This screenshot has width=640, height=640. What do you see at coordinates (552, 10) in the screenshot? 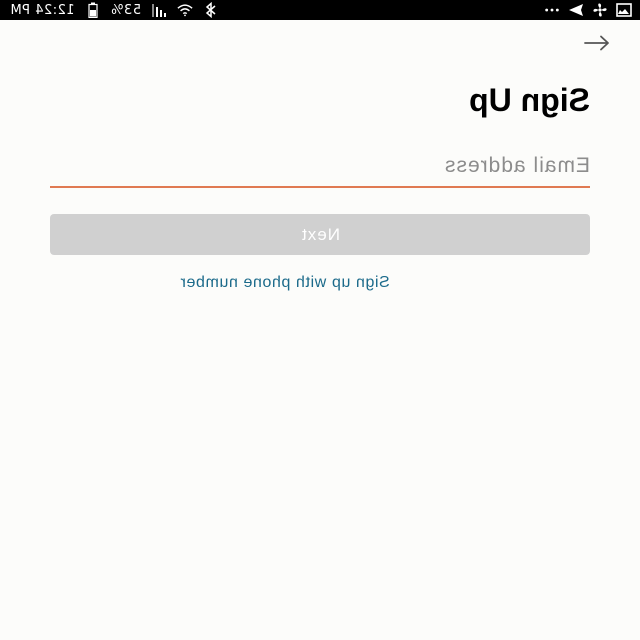
I see `more-dots-icon` at bounding box center [552, 10].